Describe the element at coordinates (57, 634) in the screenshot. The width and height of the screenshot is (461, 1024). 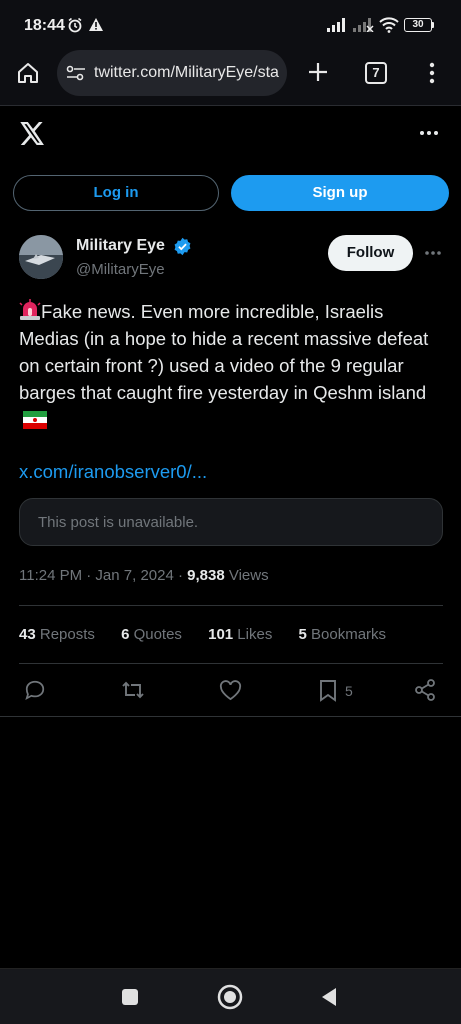
I see `stat-reposts: 43 Reposts` at that location.